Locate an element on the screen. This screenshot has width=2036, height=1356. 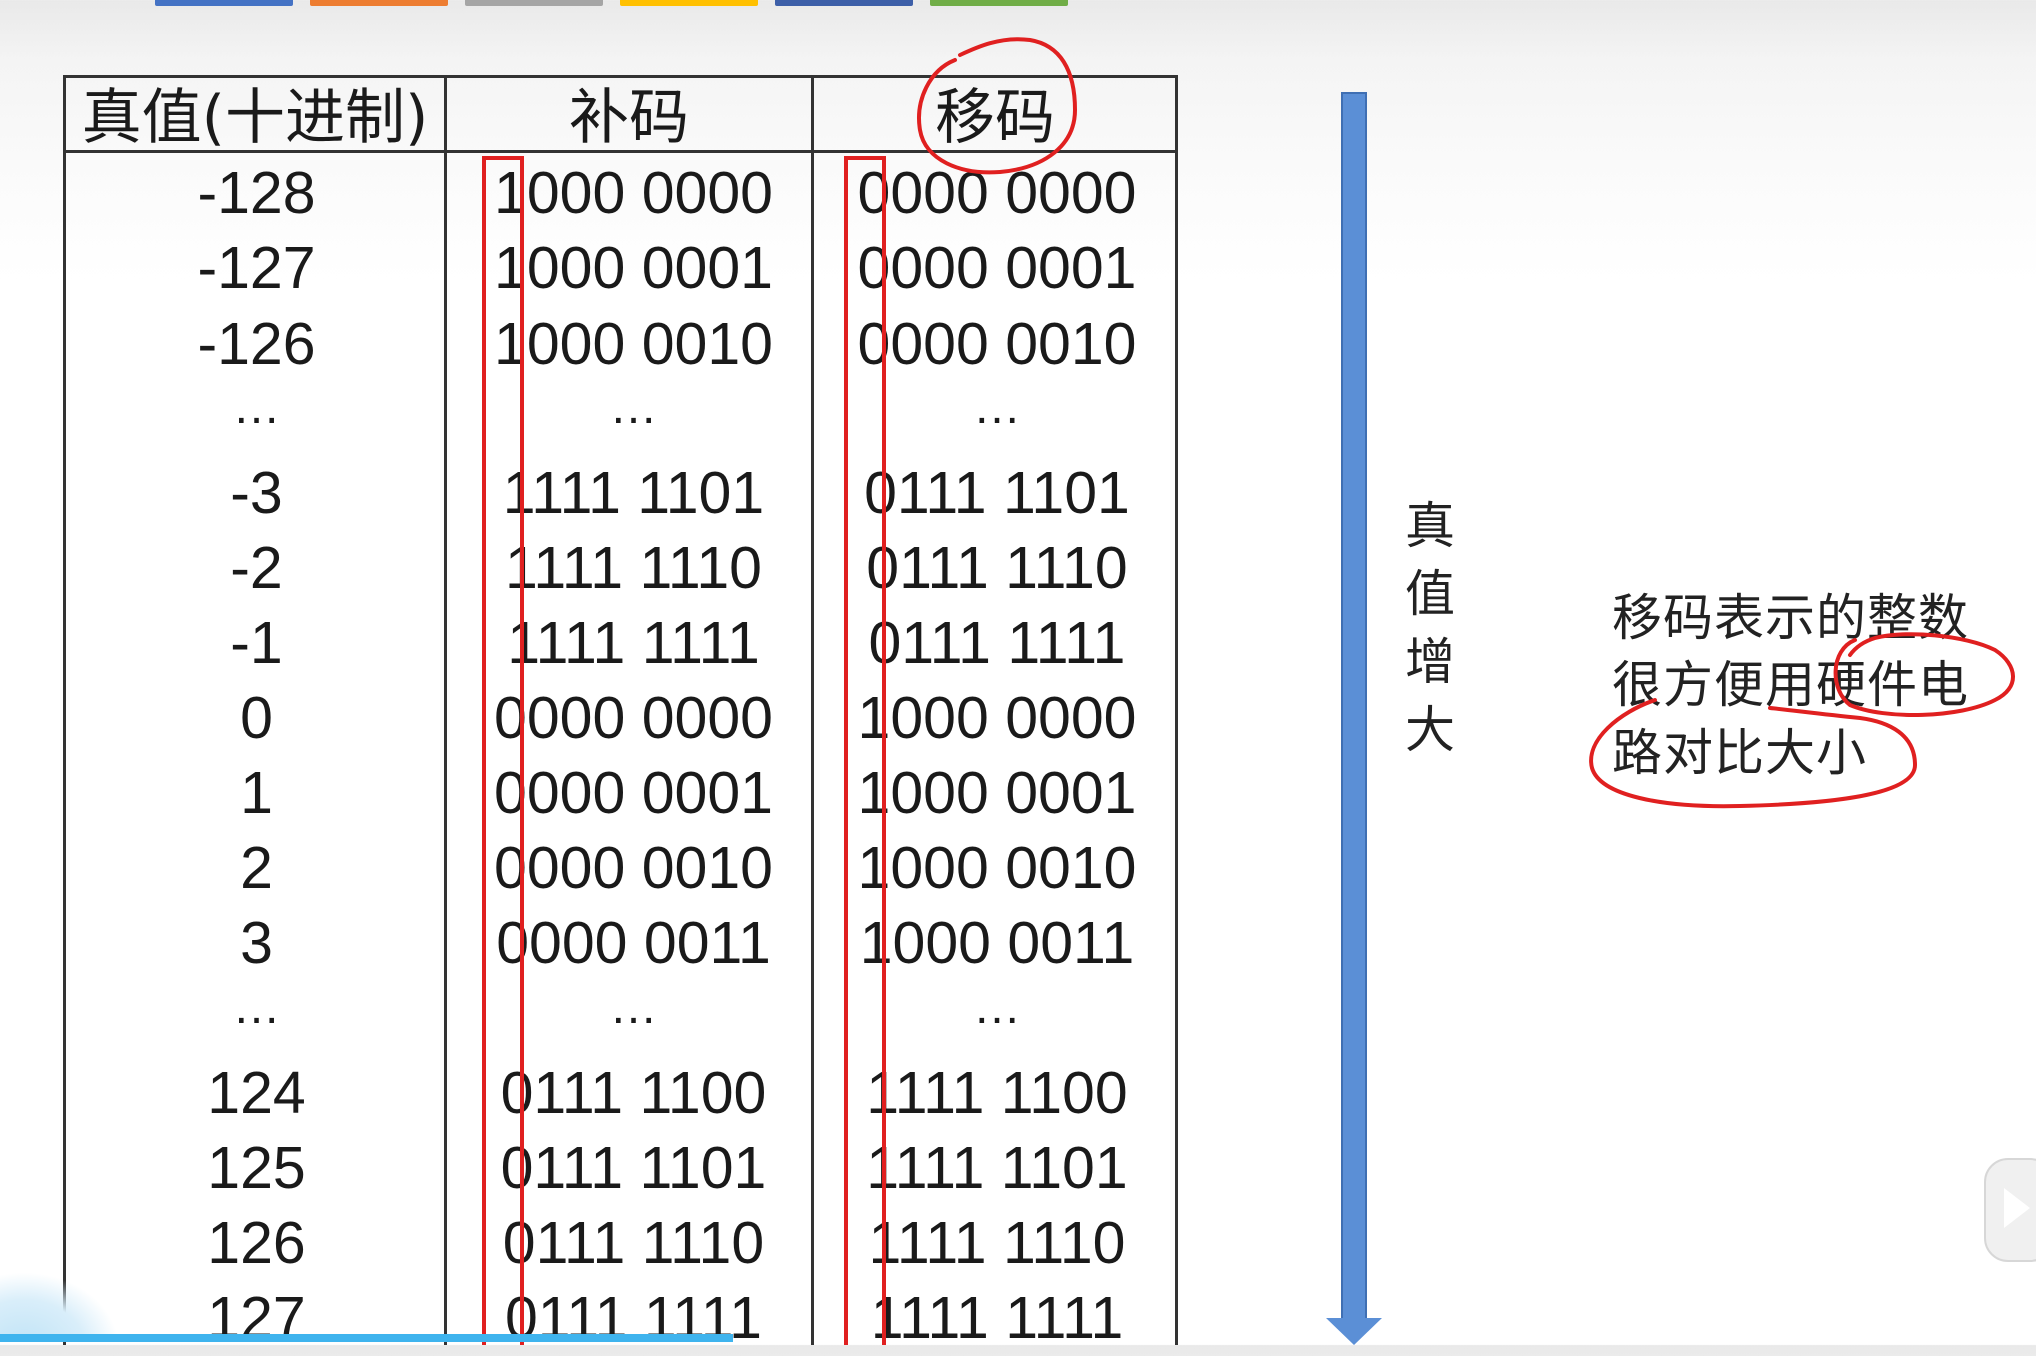
arrow-label-char: 真 is located at coordinates (1430, 526).